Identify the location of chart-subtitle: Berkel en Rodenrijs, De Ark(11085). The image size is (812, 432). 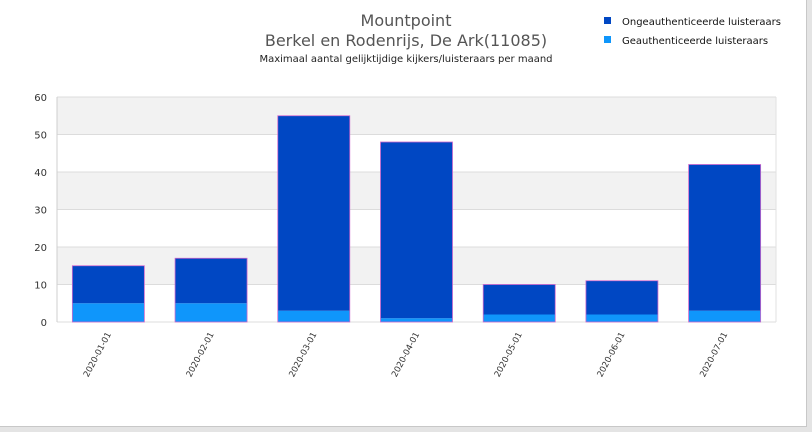
(406, 40).